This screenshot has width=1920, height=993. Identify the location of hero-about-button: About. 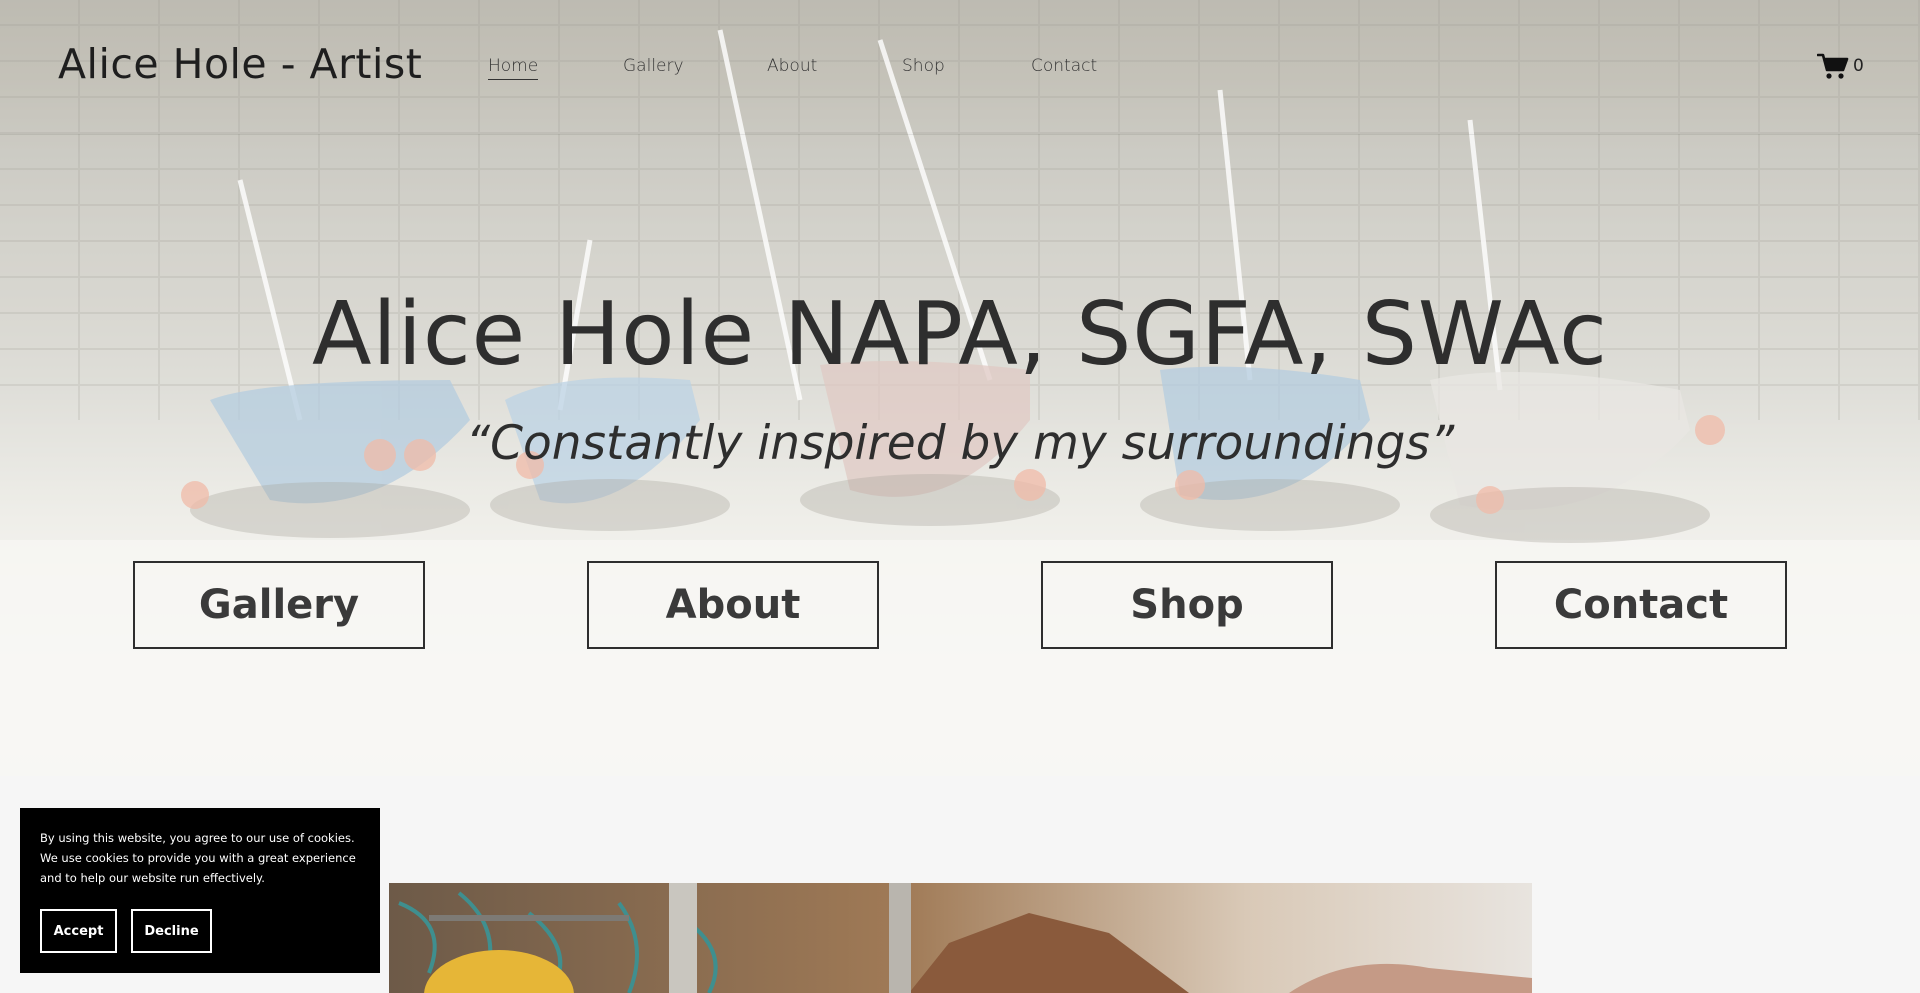
(733, 605).